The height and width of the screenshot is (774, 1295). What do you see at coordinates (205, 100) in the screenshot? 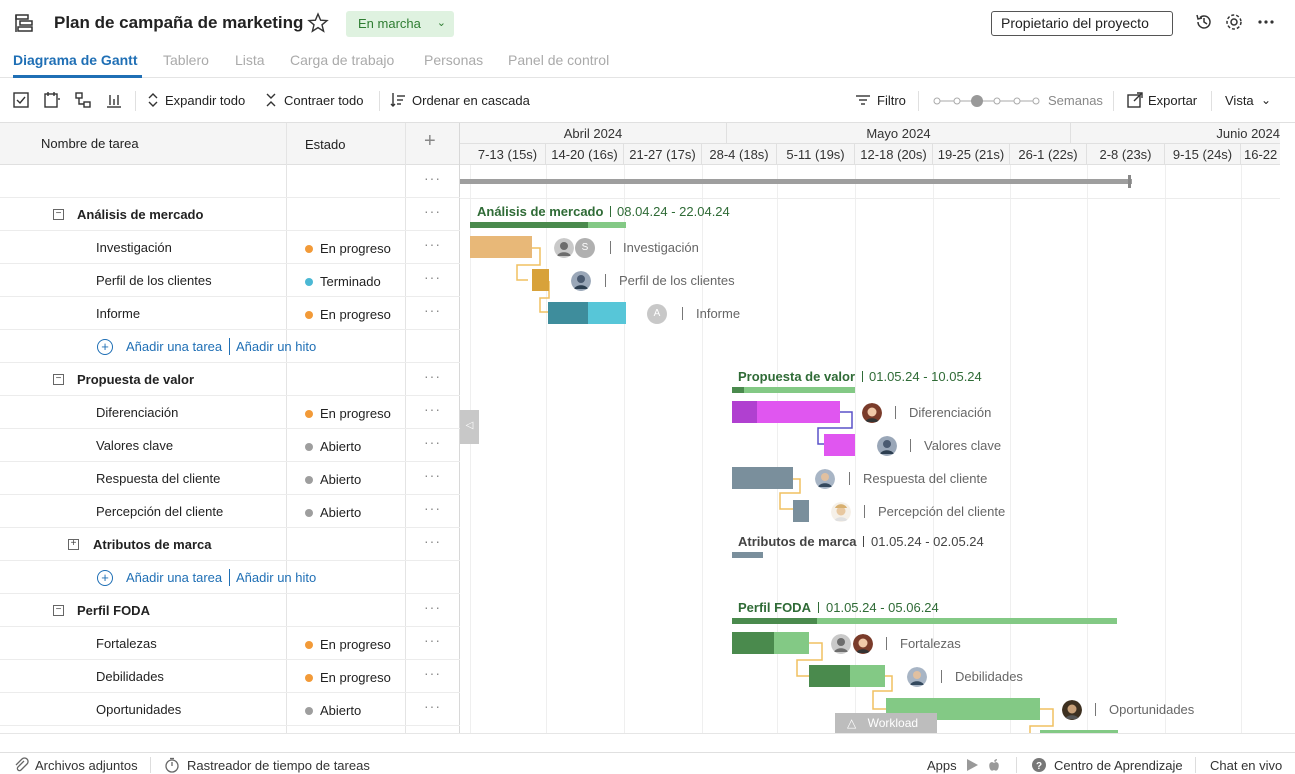
I see `expand-all-button: Expandir todo` at bounding box center [205, 100].